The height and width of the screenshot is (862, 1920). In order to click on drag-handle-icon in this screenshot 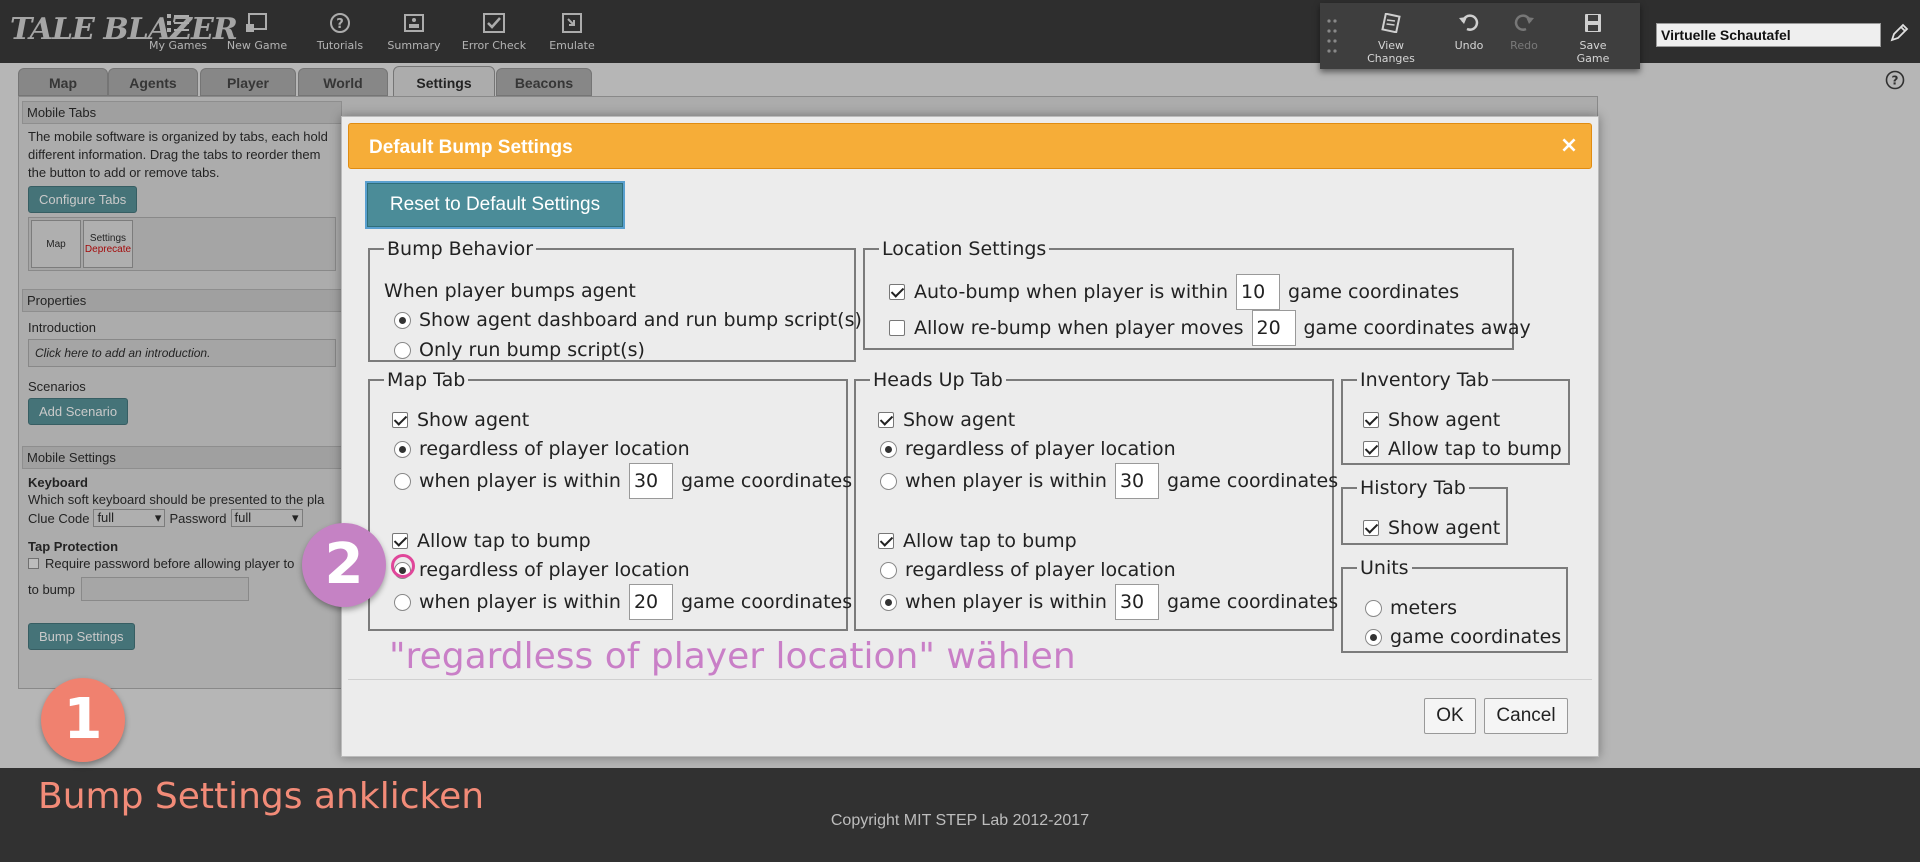, I will do `click(1332, 37)`.